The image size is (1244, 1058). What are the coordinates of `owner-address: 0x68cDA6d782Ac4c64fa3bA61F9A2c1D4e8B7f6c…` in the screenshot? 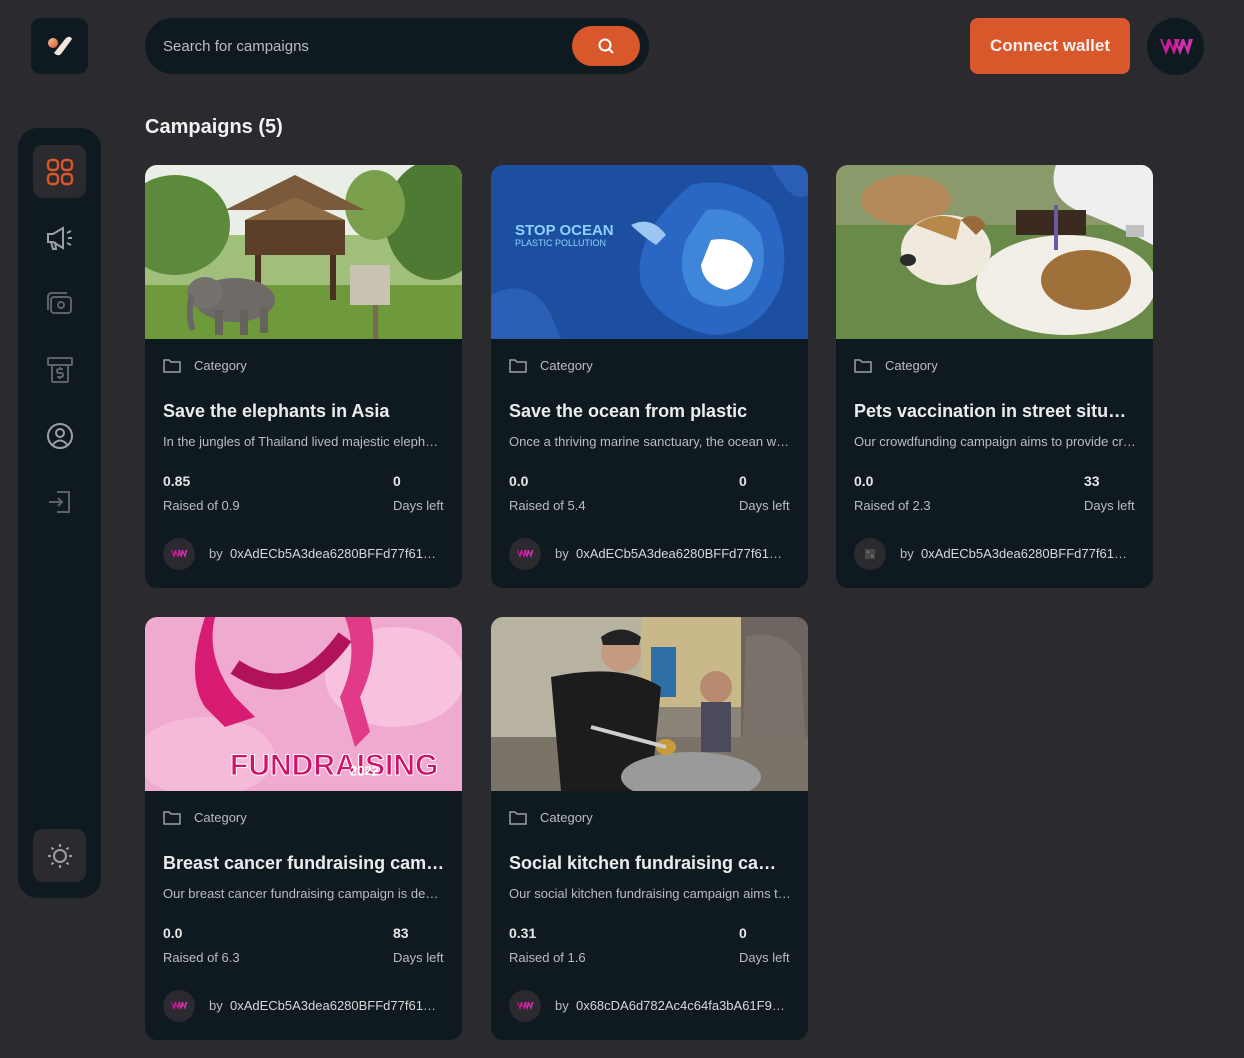 It's located at (683, 1005).